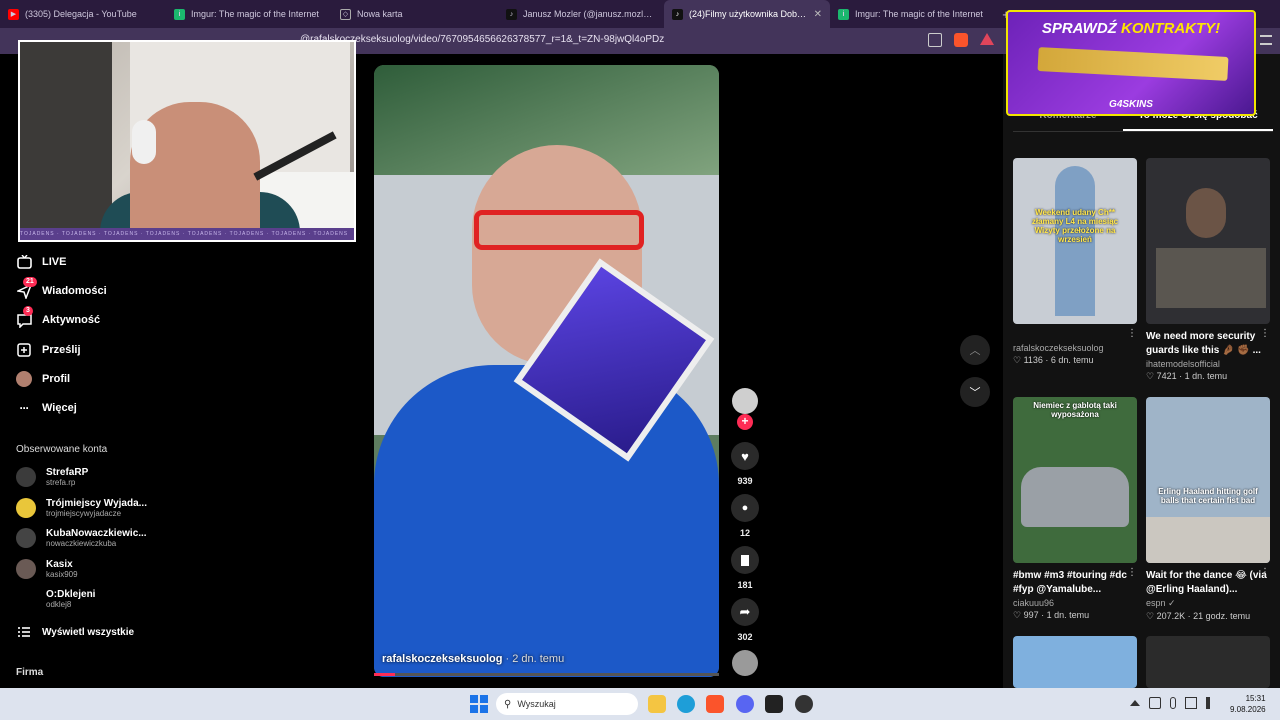  Describe the element at coordinates (975, 392) in the screenshot. I see `next-video-button: ﹀` at that location.